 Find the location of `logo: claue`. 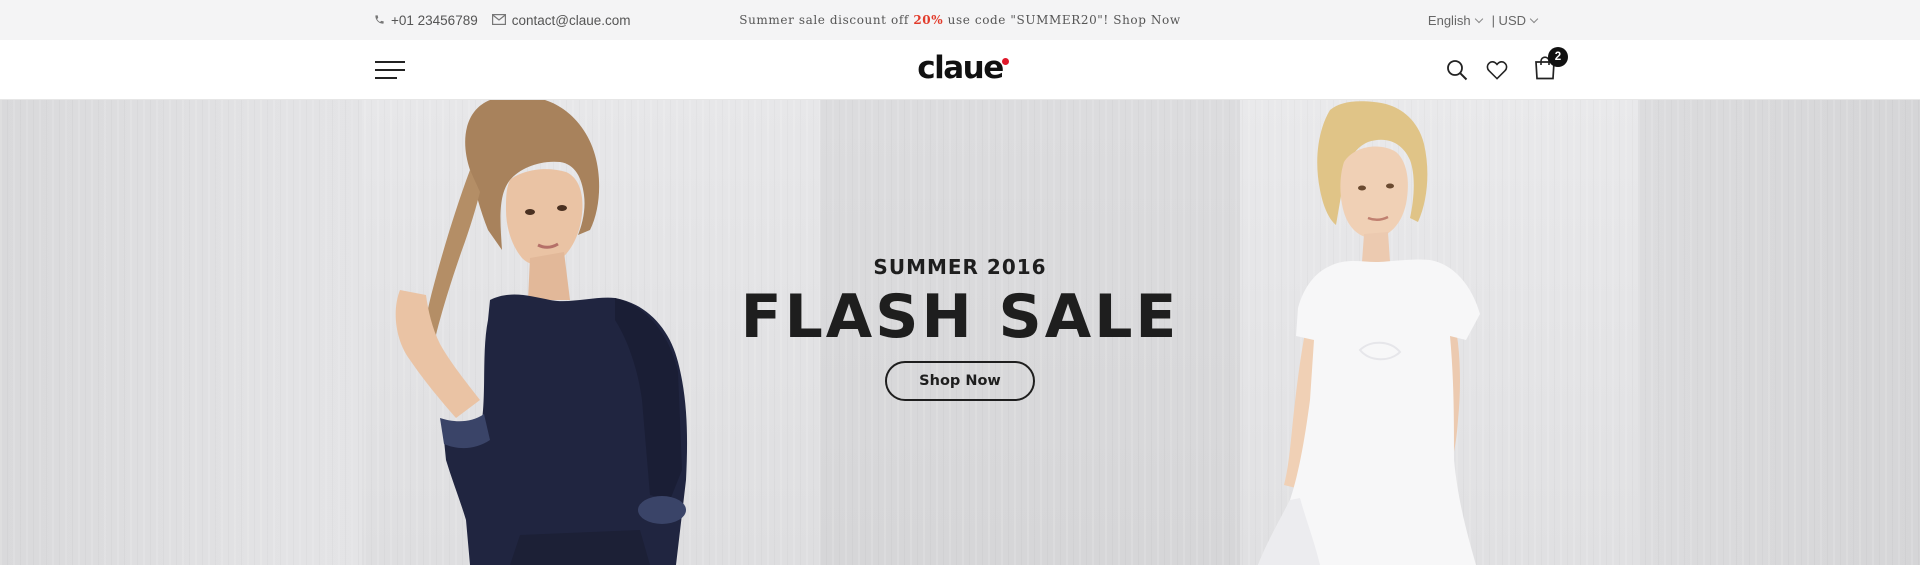

logo: claue is located at coordinates (963, 68).